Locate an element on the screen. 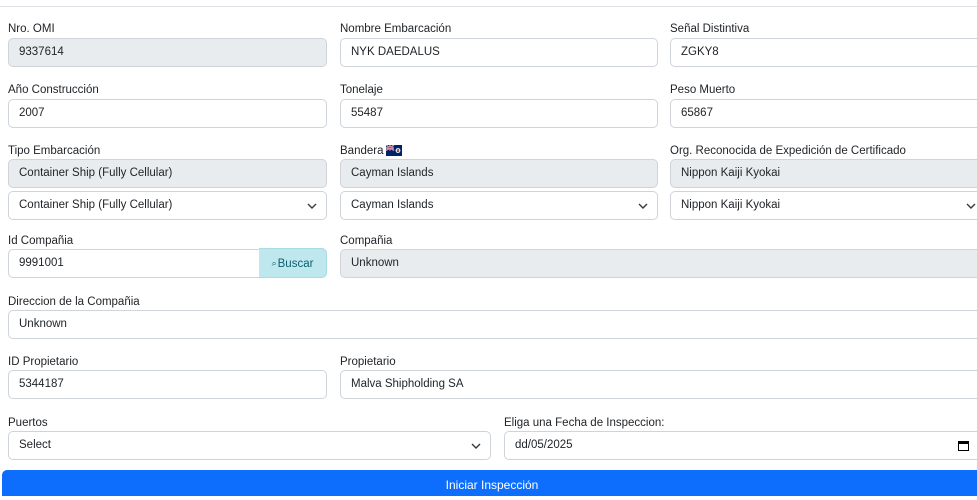 The height and width of the screenshot is (500, 977). tipo-embarcacion-label: Tipo Embarcación is located at coordinates (54, 151).